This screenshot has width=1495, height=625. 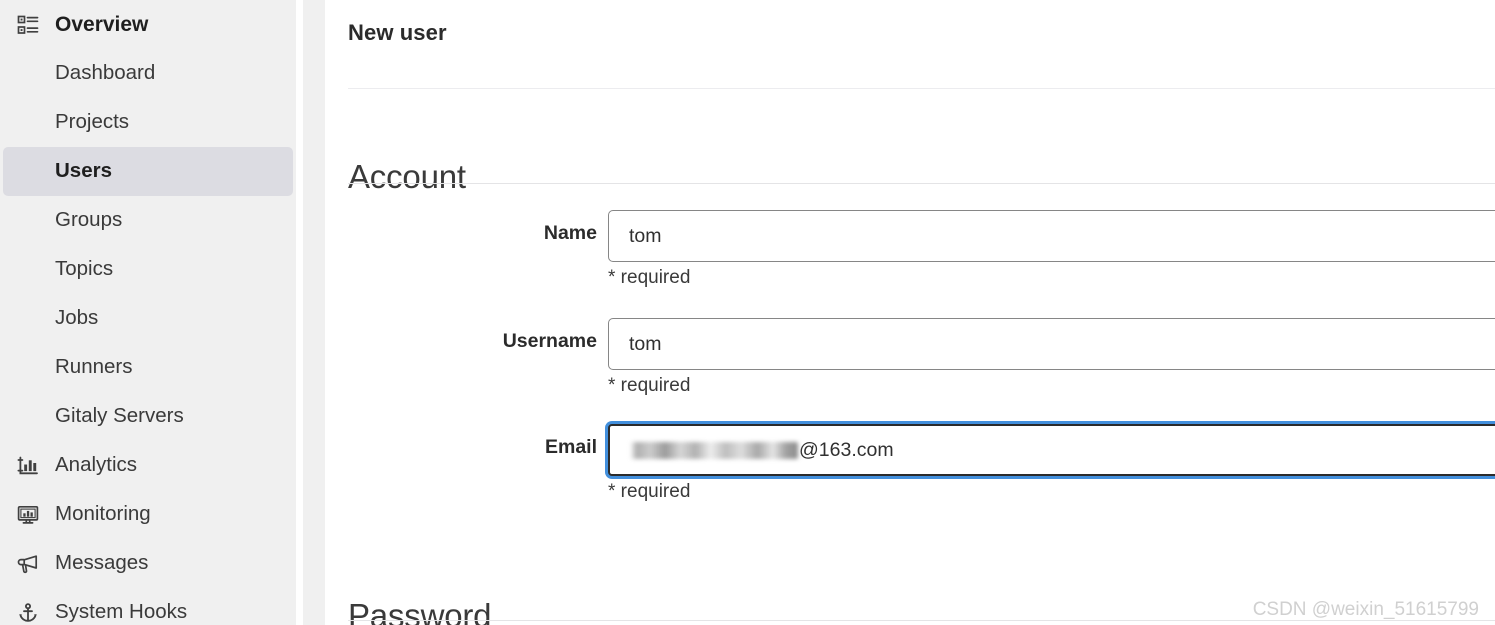 What do you see at coordinates (148, 465) in the screenshot?
I see `sidebar-item-analytics: Analytics` at bounding box center [148, 465].